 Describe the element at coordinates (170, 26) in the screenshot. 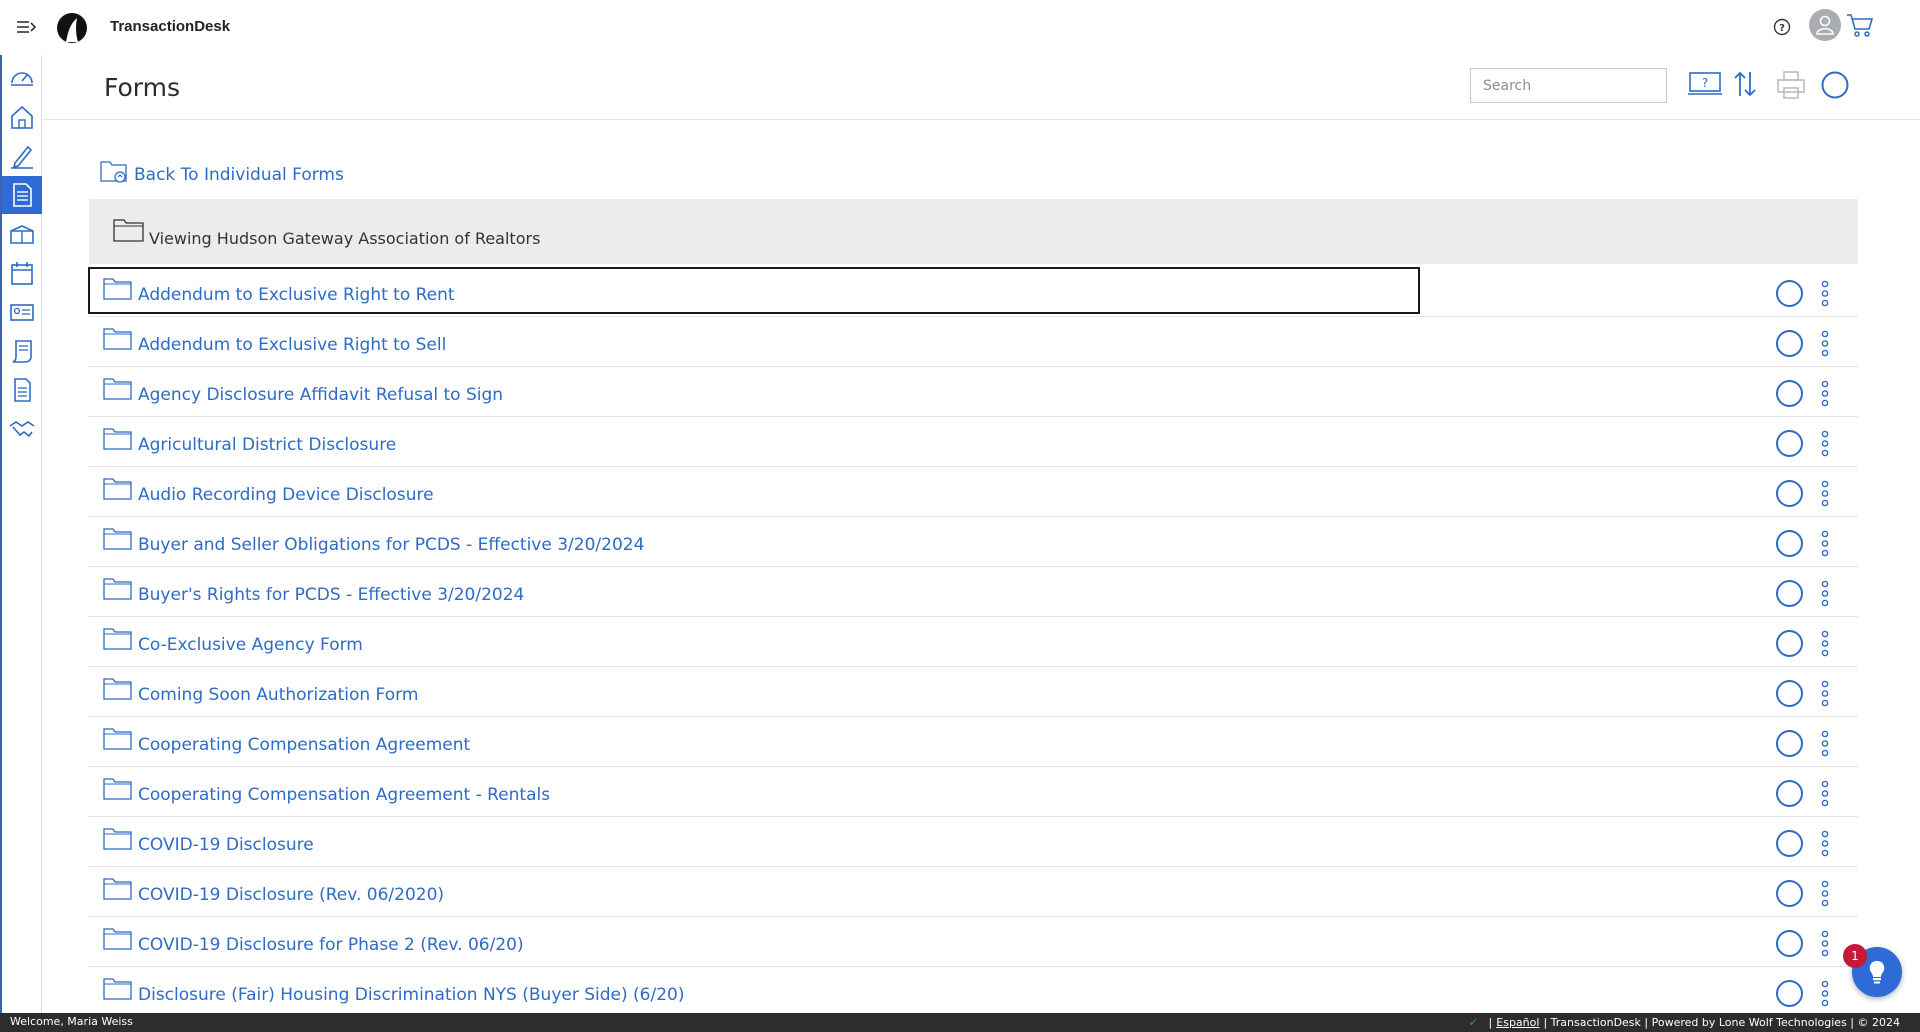

I see `app-title: TransactionDesk` at that location.